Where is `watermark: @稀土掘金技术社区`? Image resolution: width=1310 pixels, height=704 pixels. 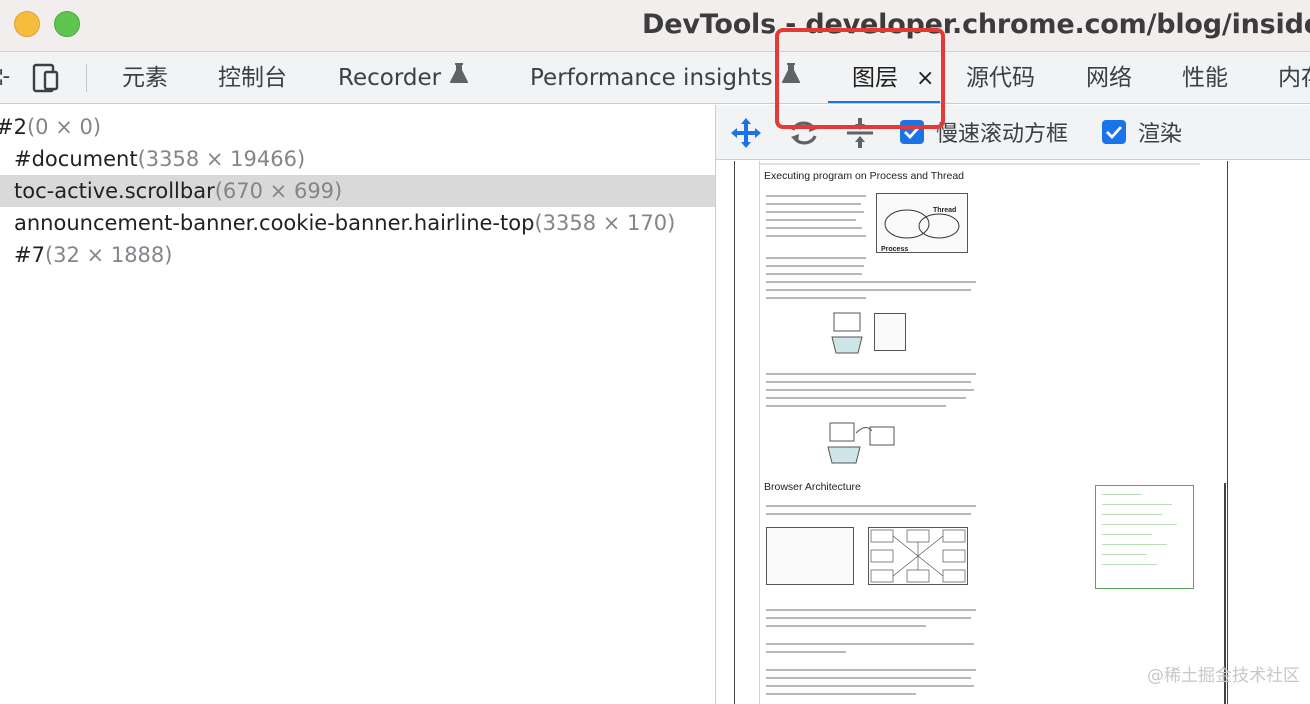
watermark: @稀土掘金技术社区 is located at coordinates (1223, 676).